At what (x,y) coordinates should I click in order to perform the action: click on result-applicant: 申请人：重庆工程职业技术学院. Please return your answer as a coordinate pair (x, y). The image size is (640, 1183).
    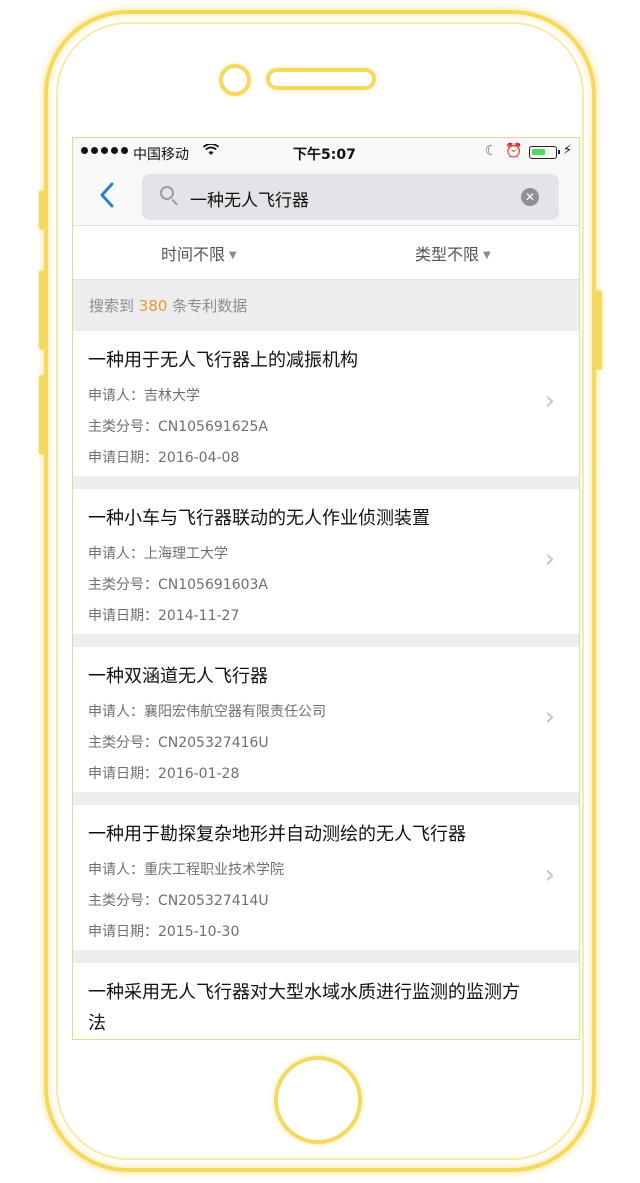
    Looking at the image, I should click on (186, 870).